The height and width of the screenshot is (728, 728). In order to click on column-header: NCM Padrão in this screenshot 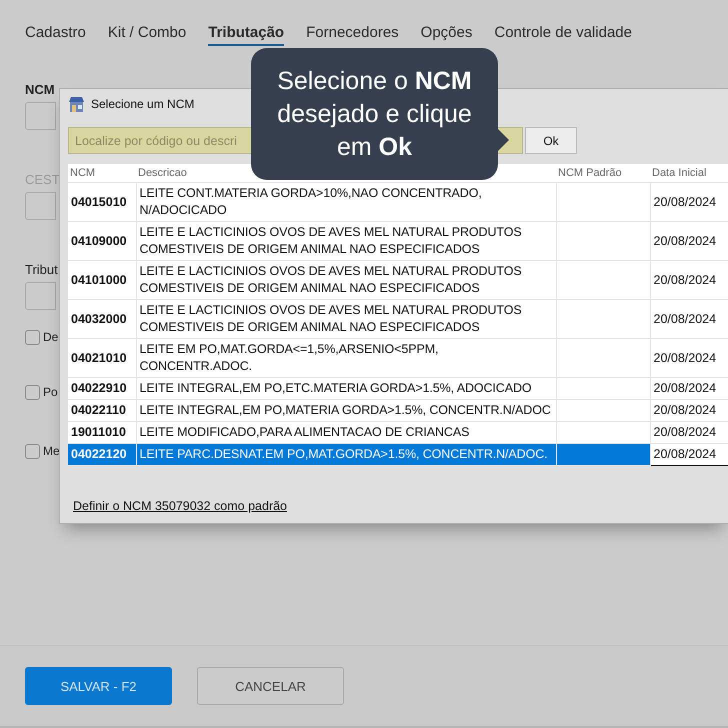, I will do `click(603, 173)`.